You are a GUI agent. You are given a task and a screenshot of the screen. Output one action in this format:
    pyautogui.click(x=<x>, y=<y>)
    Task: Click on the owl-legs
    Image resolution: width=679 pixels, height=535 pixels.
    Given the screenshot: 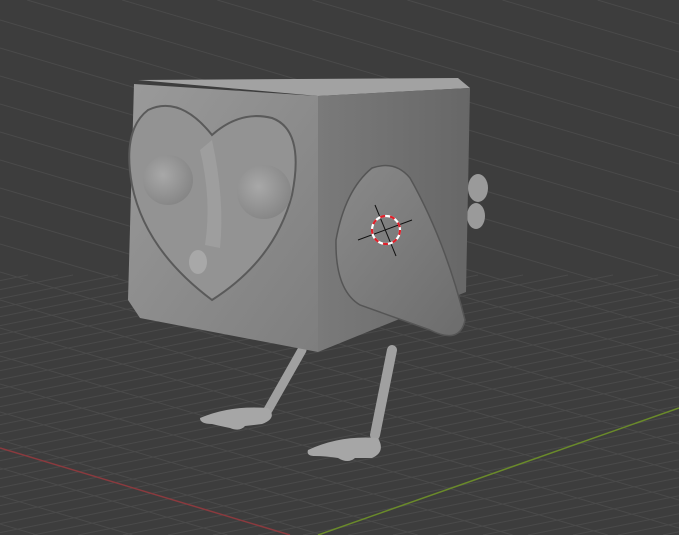 What is the action you would take?
    pyautogui.click(x=330, y=392)
    